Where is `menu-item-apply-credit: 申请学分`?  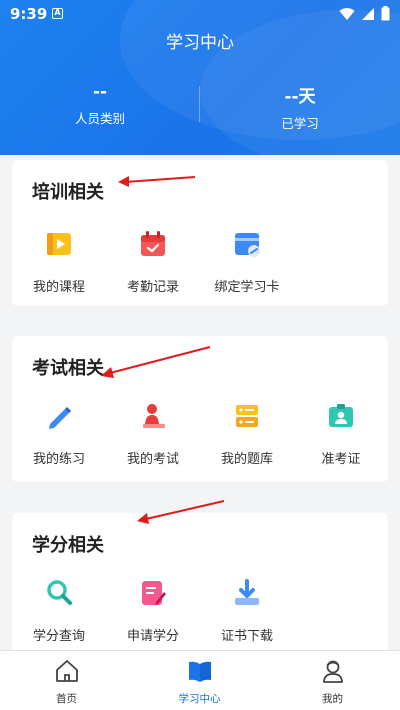 menu-item-apply-credit: 申请学分 is located at coordinates (153, 610).